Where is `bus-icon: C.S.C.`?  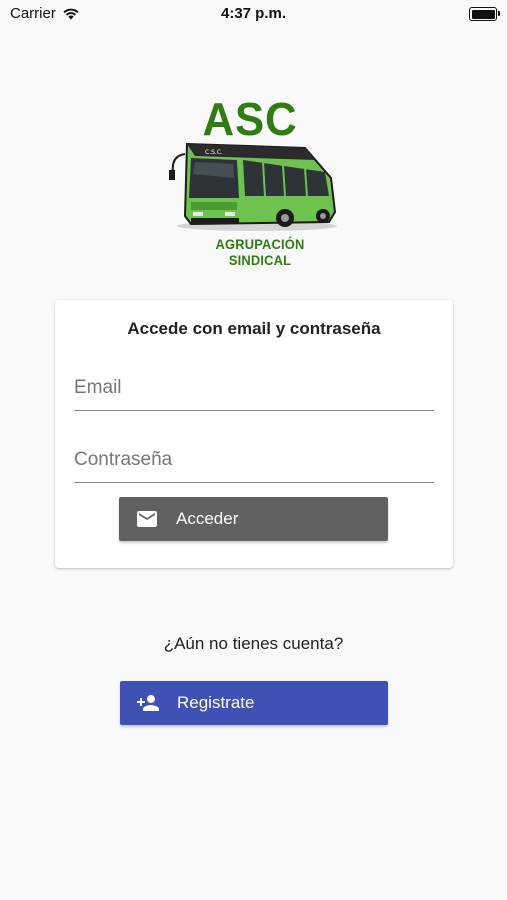 bus-icon: C.S.C. is located at coordinates (253, 186).